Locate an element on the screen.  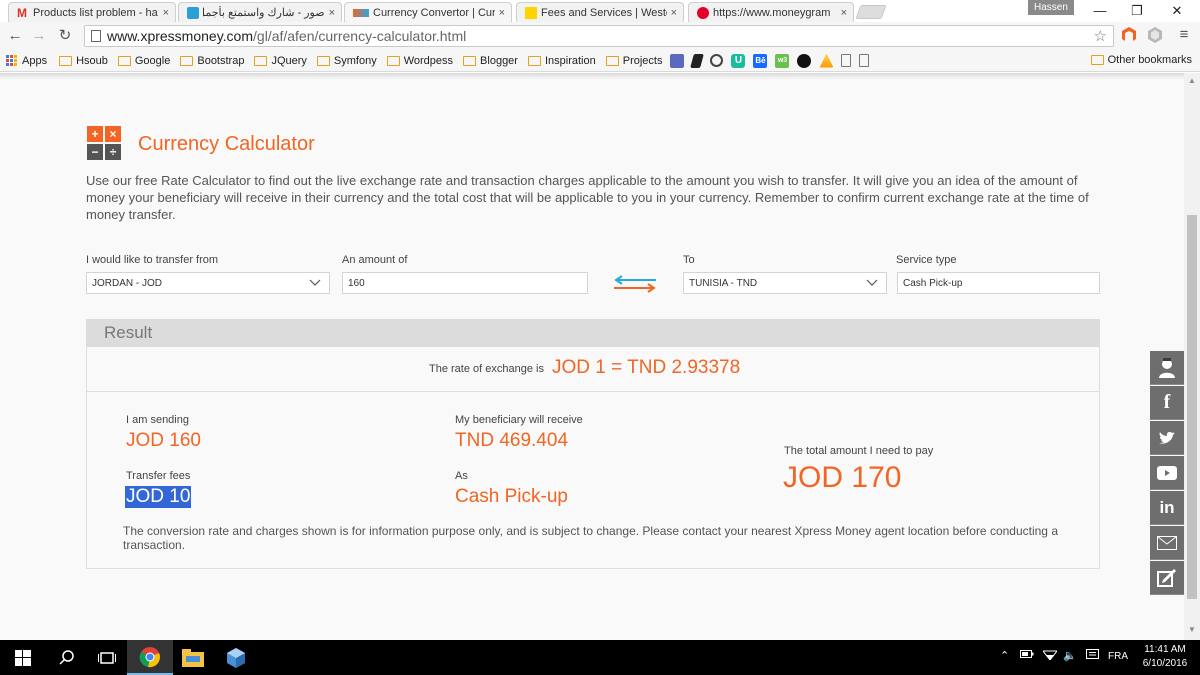
input-language-indicator: FRA is located at coordinates (1118, 656).